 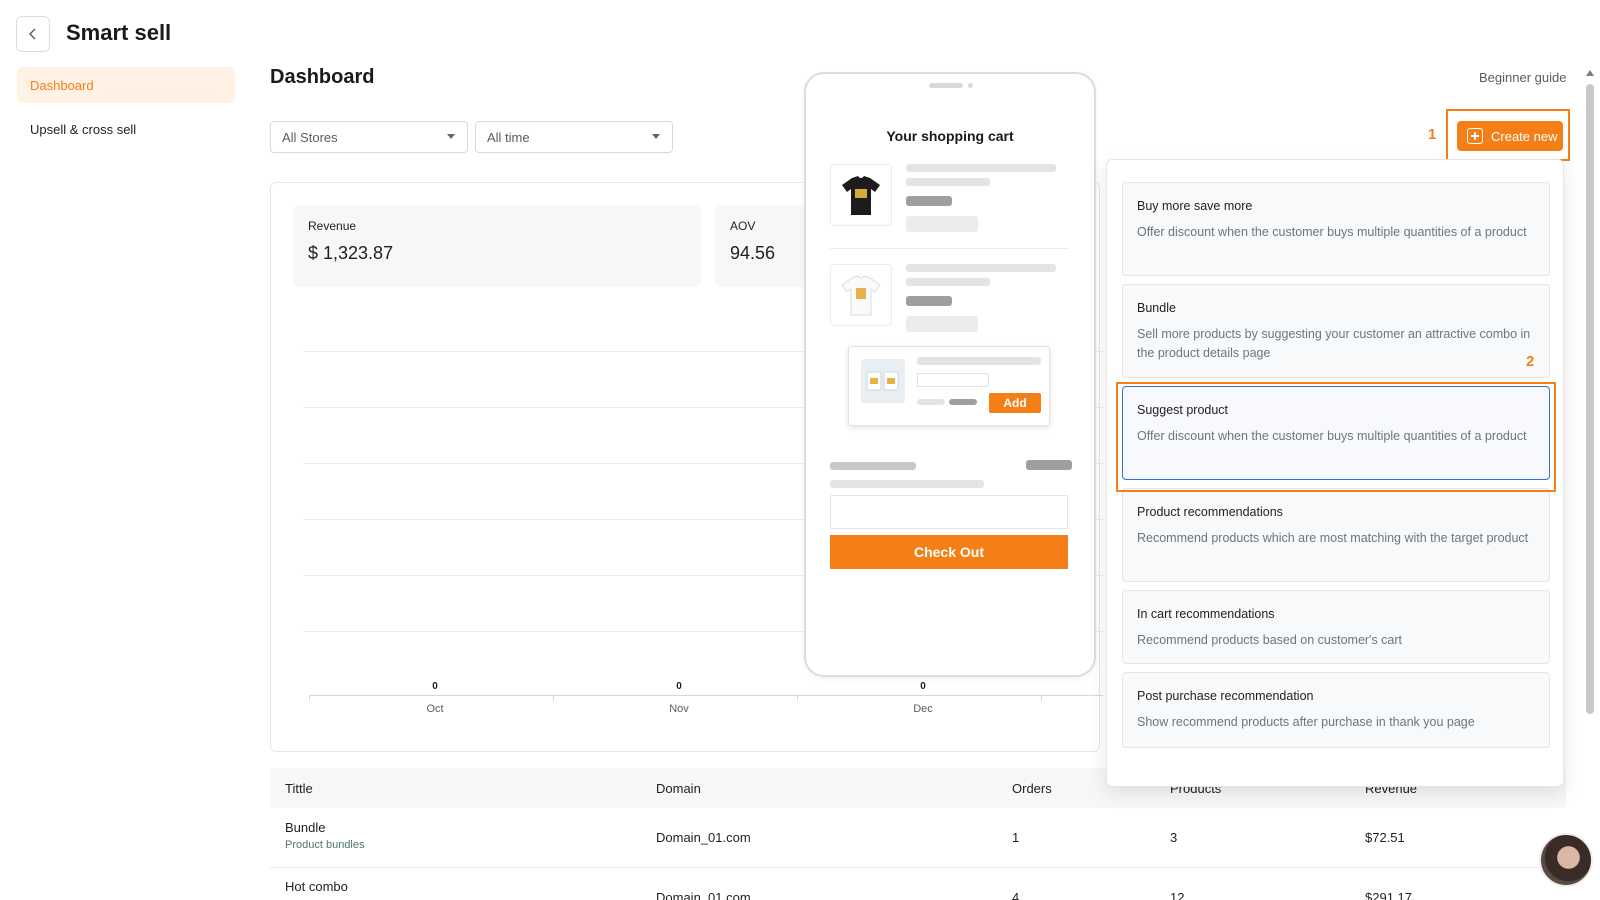 I want to click on scroll-up-arrow, so click(x=1590, y=73).